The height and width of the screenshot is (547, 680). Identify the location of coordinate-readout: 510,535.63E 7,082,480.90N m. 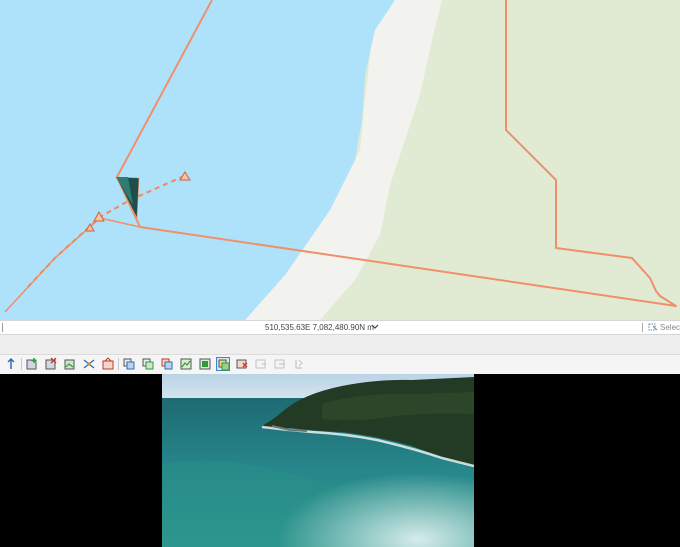
(319, 327).